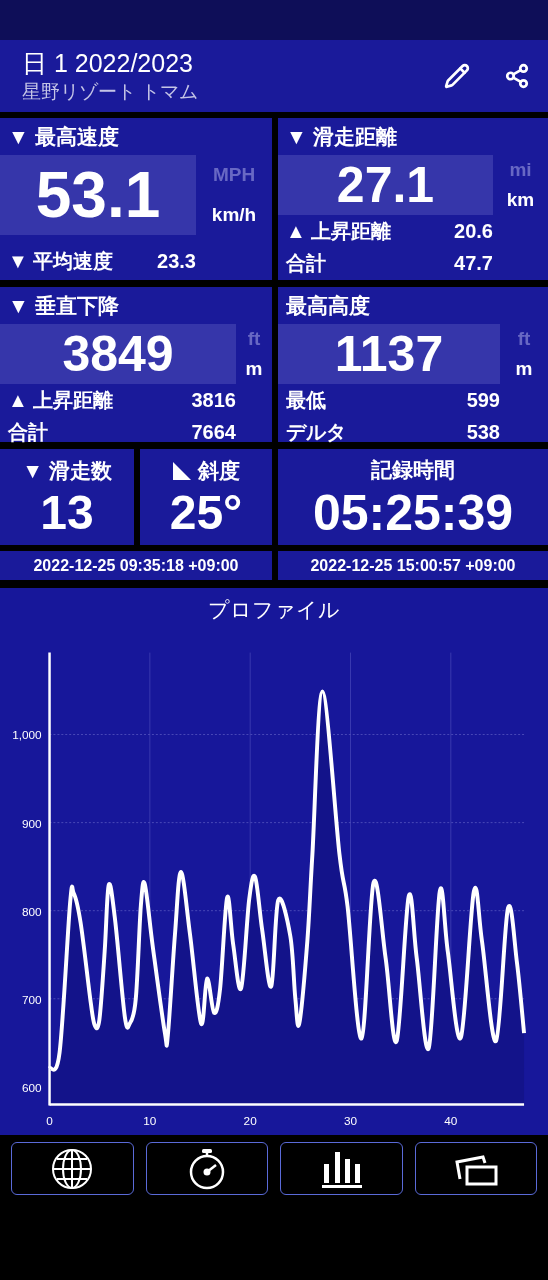 This screenshot has width=548, height=1280. Describe the element at coordinates (63, 305) in the screenshot. I see `stat-title: ▼ 垂直下降` at that location.